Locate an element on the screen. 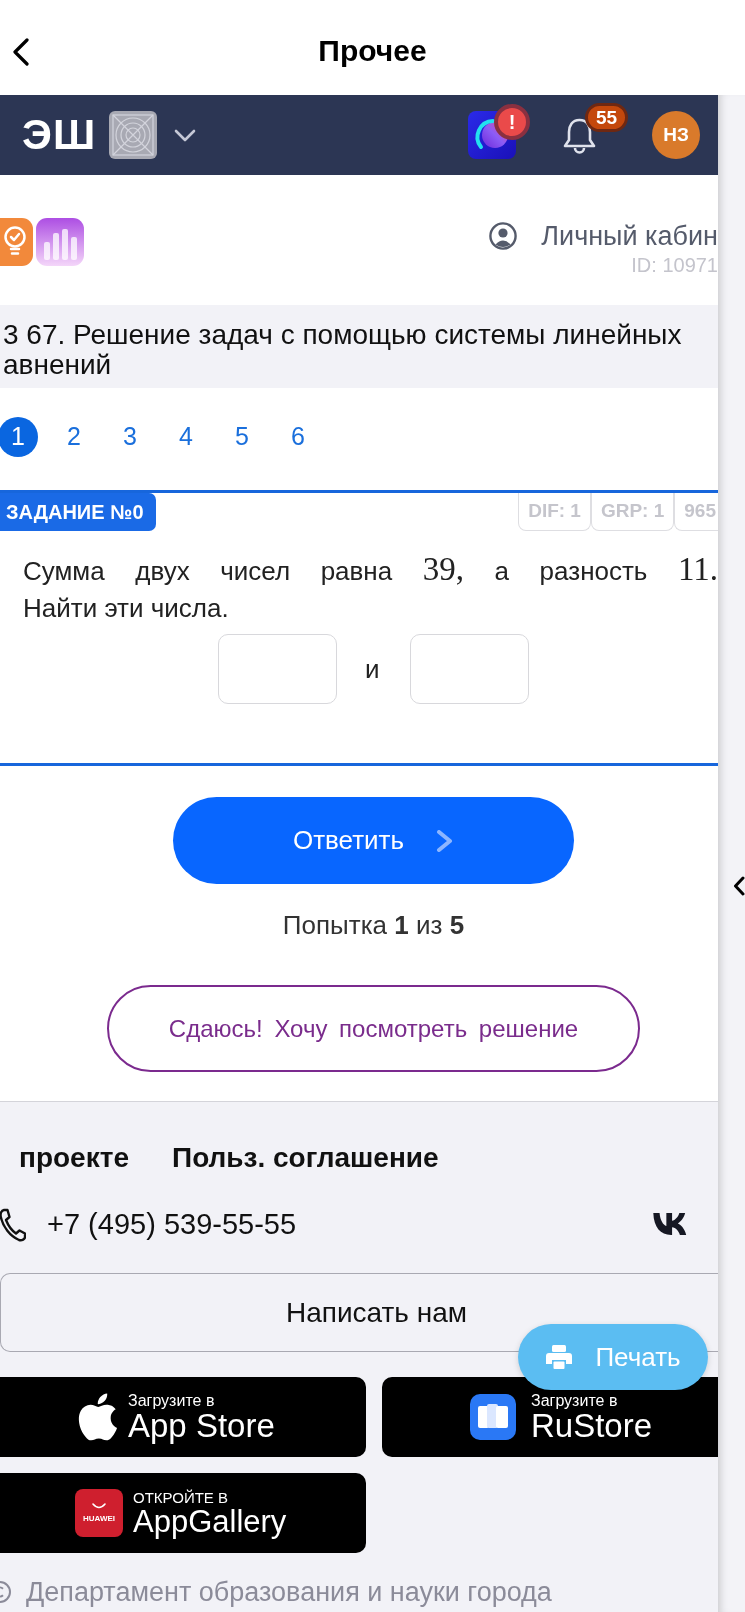 This screenshot has height=1612, width=745. attempt-counter: Попытка 1 из 5 is located at coordinates (373, 925).